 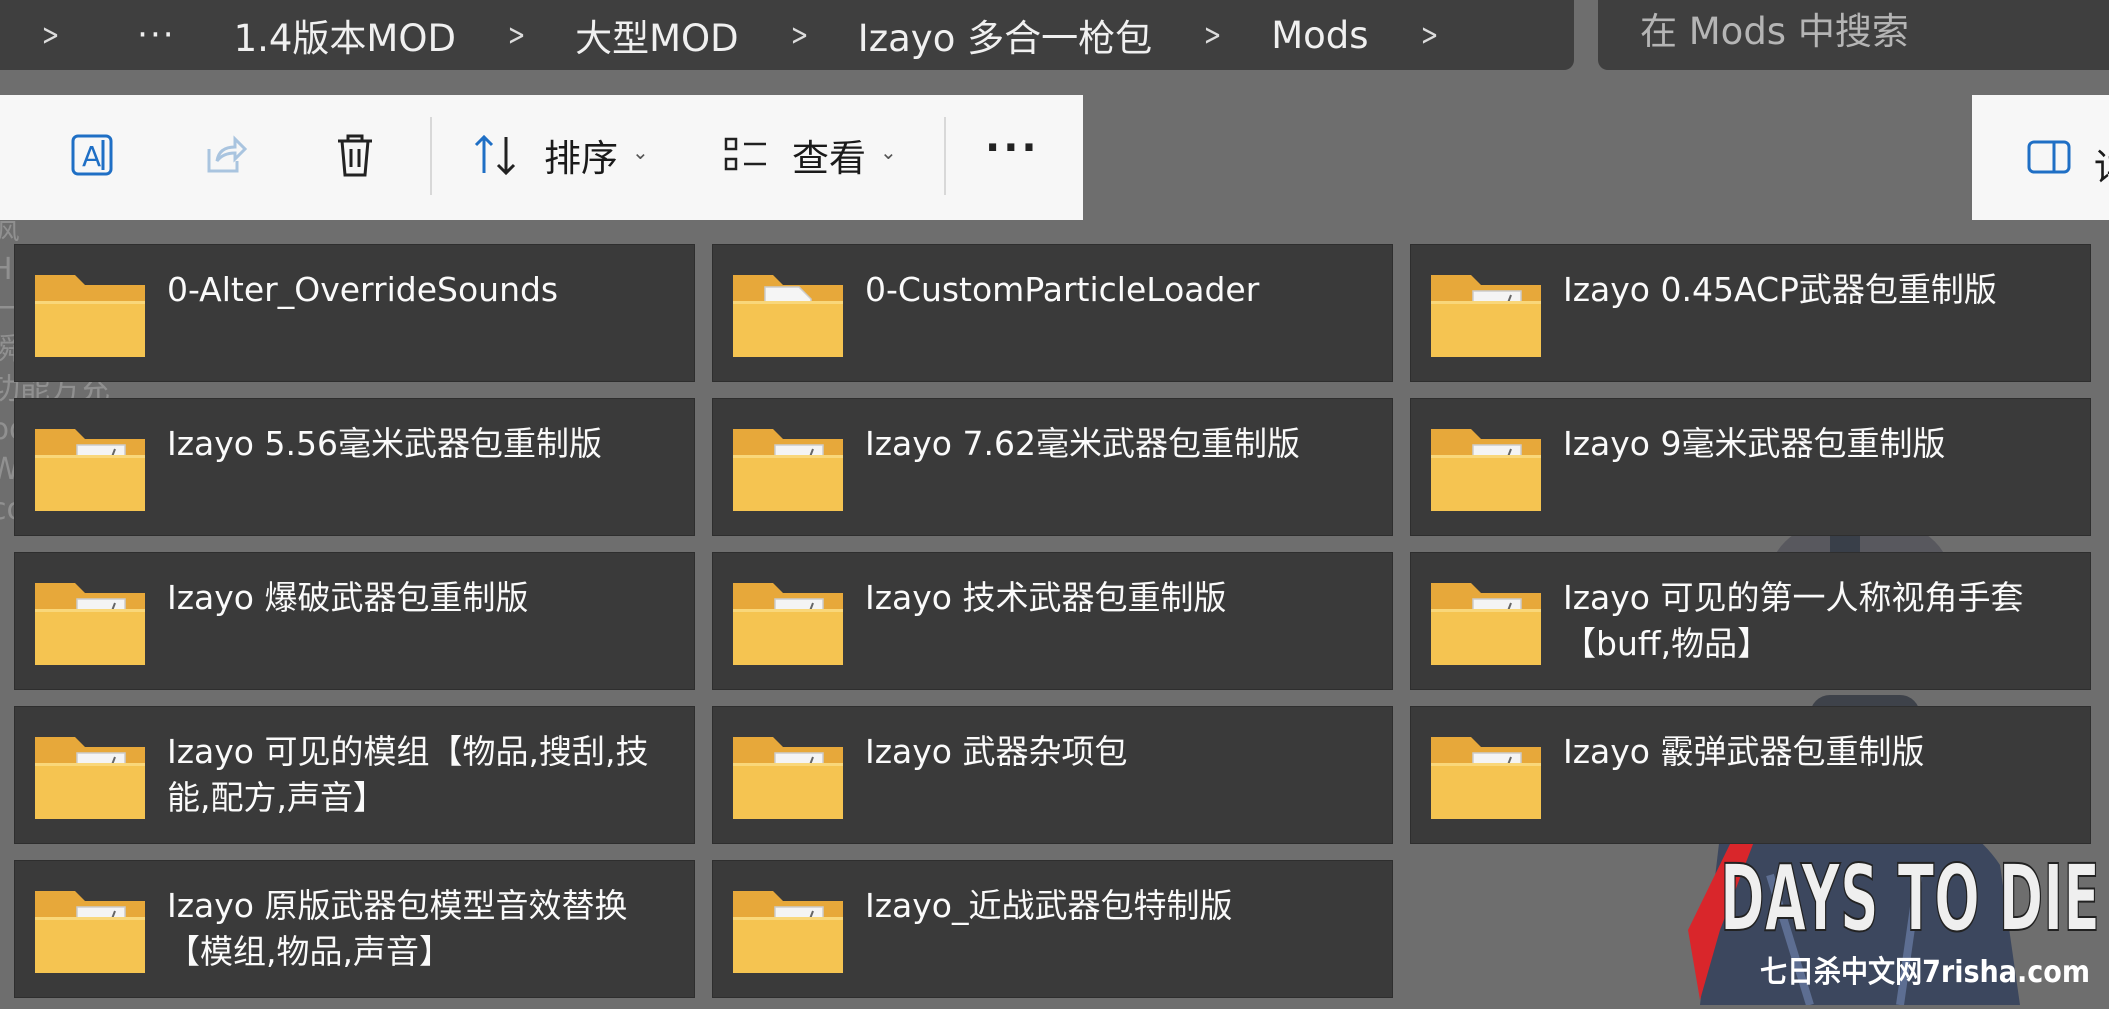 What do you see at coordinates (363, 289) in the screenshot?
I see `folder-name: 0-Alter_OverrideSounds` at bounding box center [363, 289].